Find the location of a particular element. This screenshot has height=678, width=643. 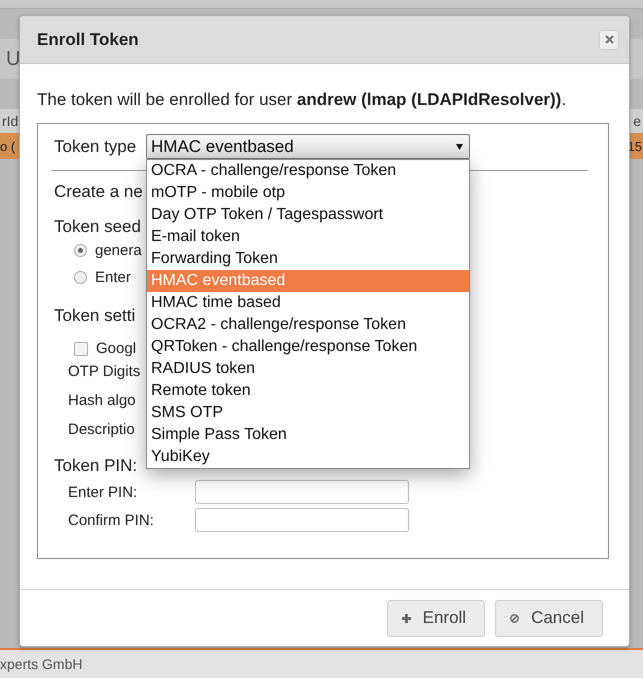

dropdown-option: SMS OTP is located at coordinates (308, 413).